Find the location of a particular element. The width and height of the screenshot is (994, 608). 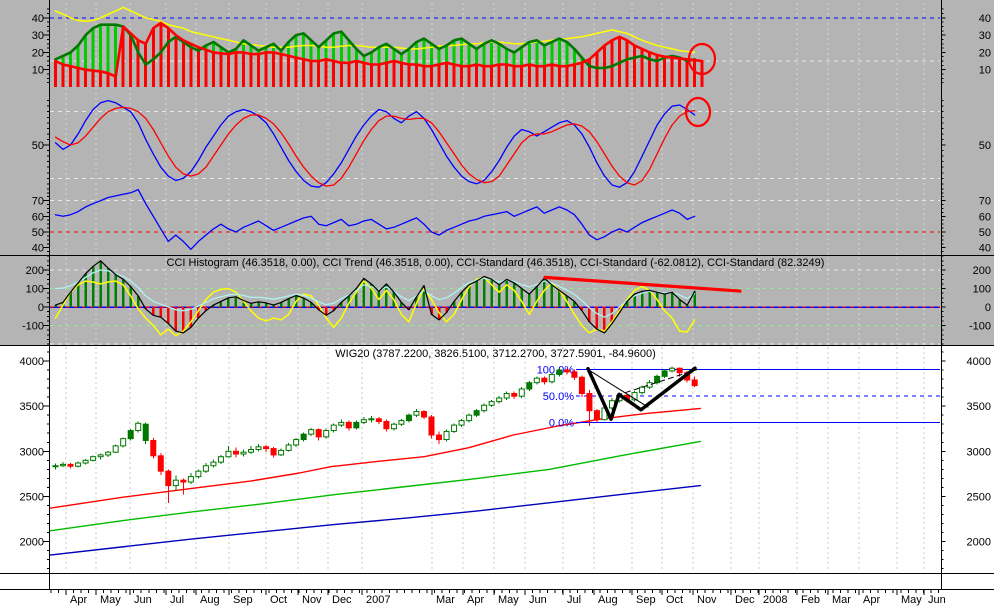

y-axis-label-right: 3500 is located at coordinates (979, 407).